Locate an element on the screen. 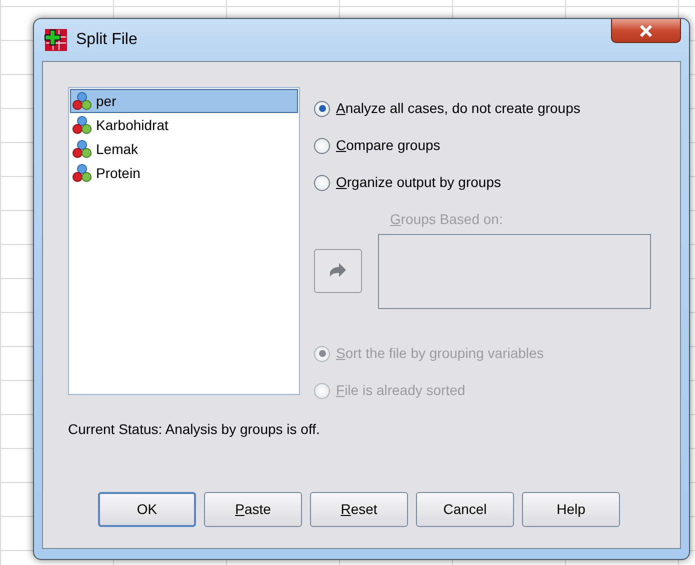 This screenshot has height=565, width=695. status-text: Current Status: Analysis by groups is off. is located at coordinates (194, 429).